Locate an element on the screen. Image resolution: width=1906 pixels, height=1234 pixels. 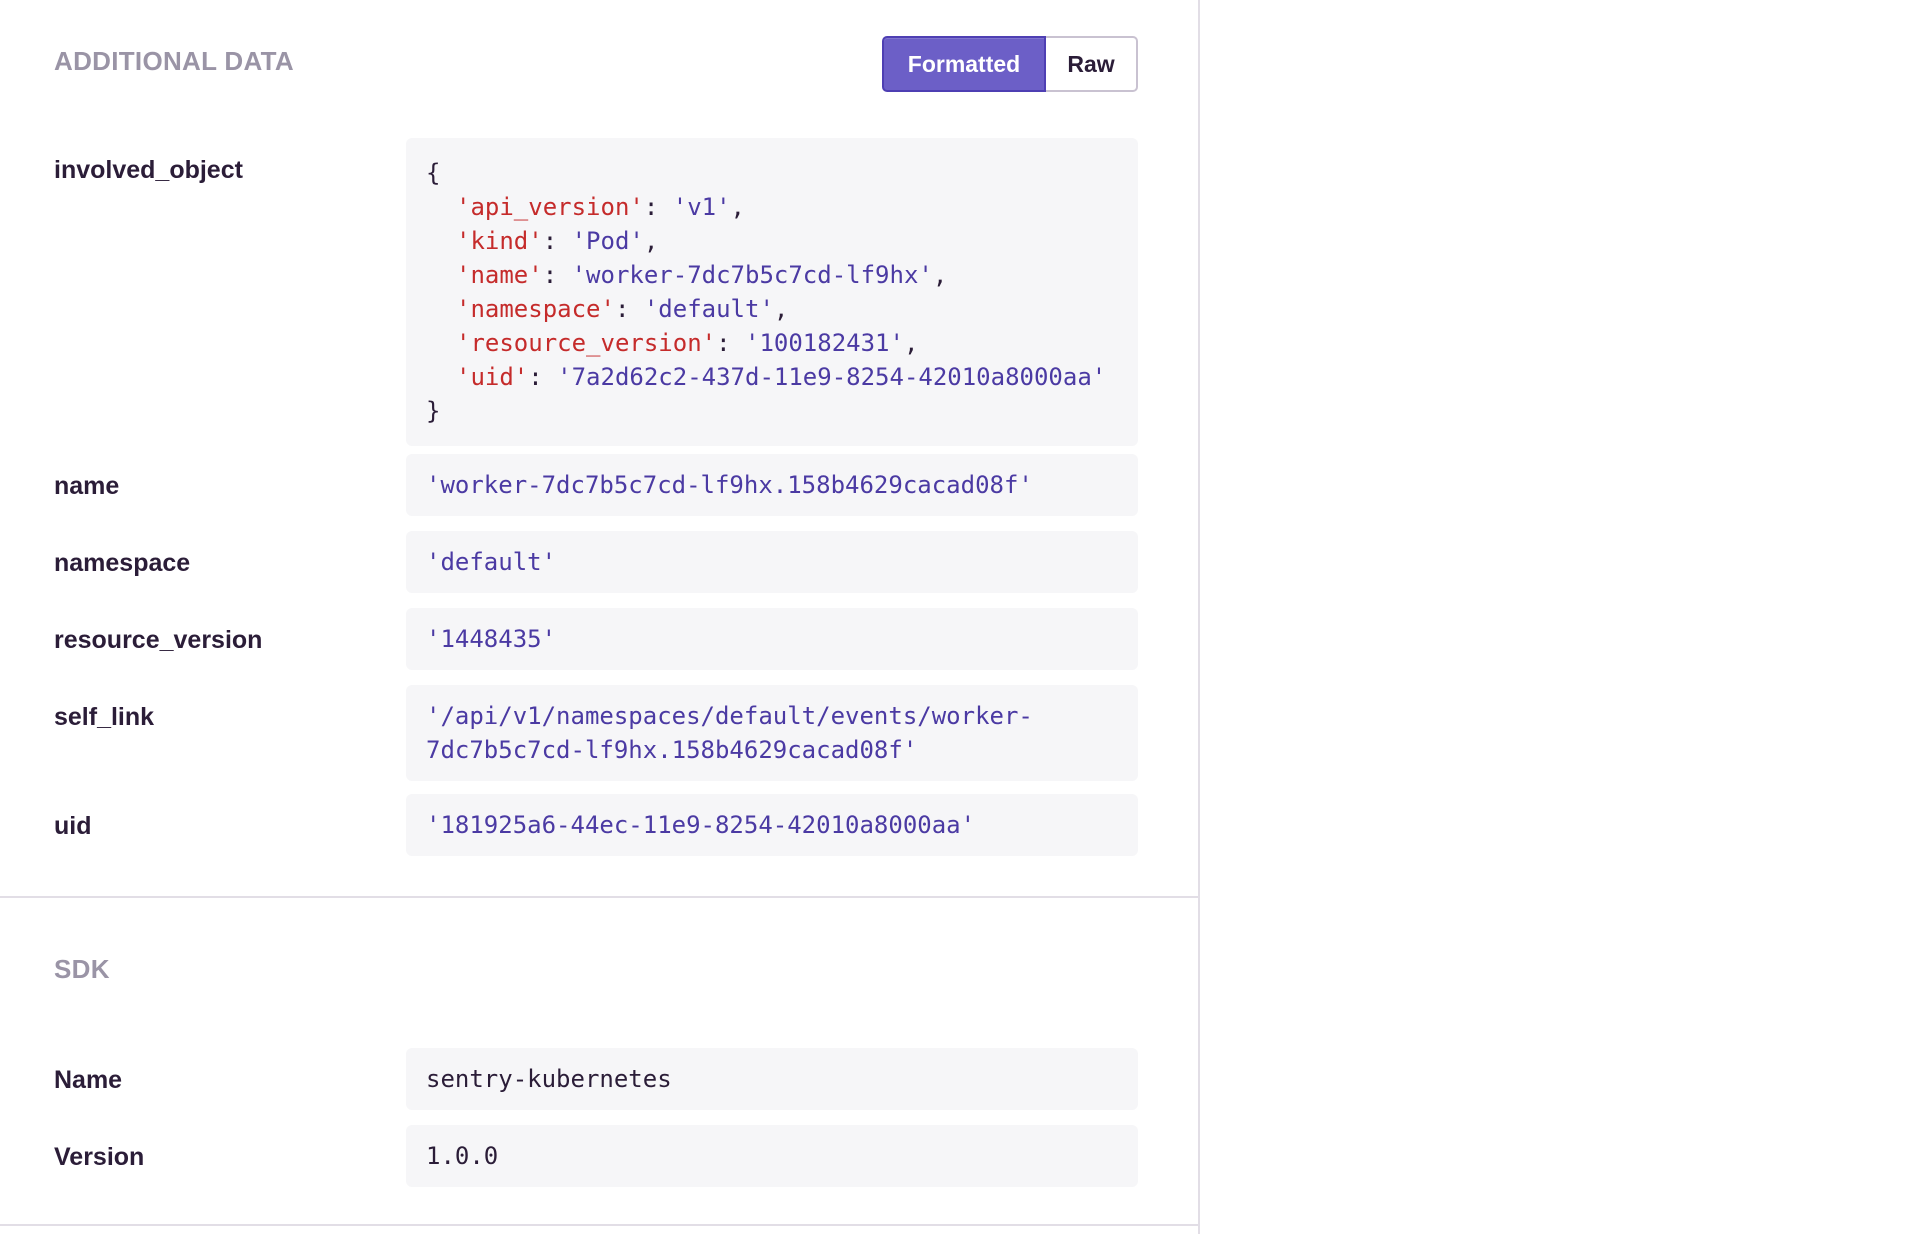
json-value: 'worker-7dc7b5c7cd-lf9hx' is located at coordinates (752, 275).